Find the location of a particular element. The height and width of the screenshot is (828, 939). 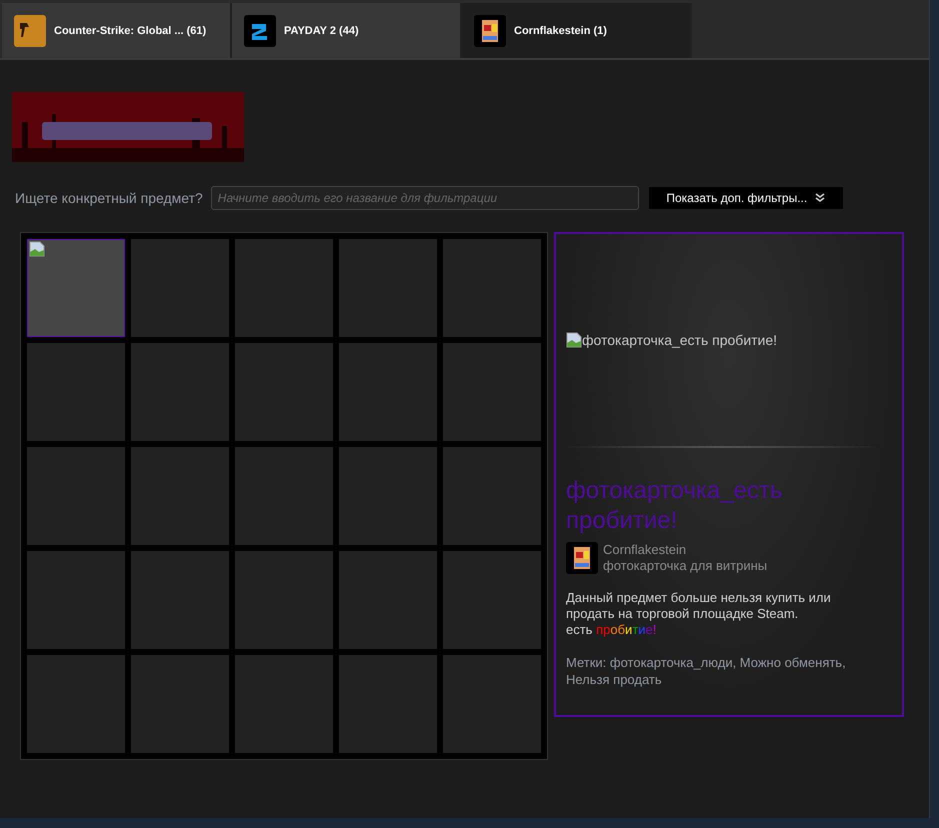

item-description: Данный предмет больше нельзя купить или продать на торговой площадке Steam. is located at coordinates (699, 606).